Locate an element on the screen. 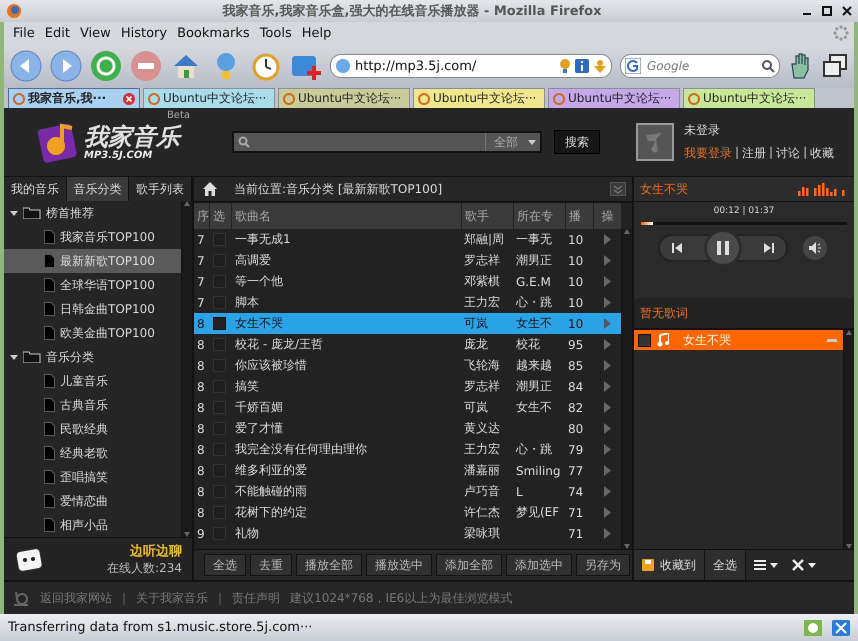 This screenshot has width=858, height=641. menu-icon is located at coordinates (766, 565).